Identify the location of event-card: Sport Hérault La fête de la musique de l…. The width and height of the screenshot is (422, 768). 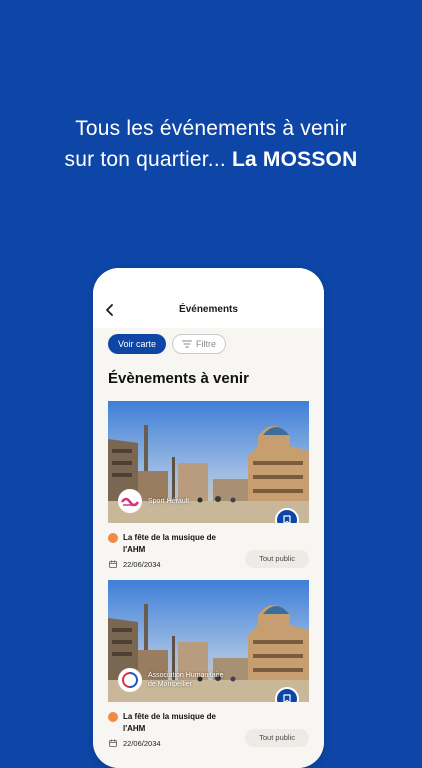
(208, 490).